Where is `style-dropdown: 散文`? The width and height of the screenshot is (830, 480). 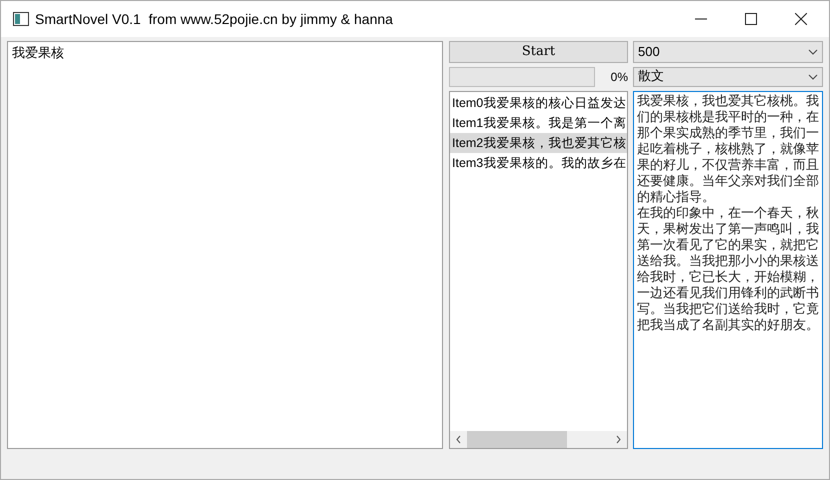 style-dropdown: 散文 is located at coordinates (728, 77).